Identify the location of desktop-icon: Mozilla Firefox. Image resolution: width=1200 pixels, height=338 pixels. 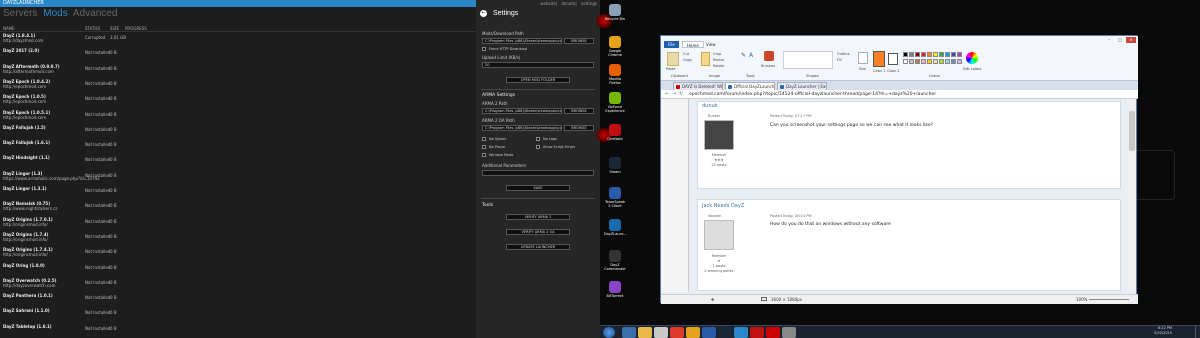
(615, 74).